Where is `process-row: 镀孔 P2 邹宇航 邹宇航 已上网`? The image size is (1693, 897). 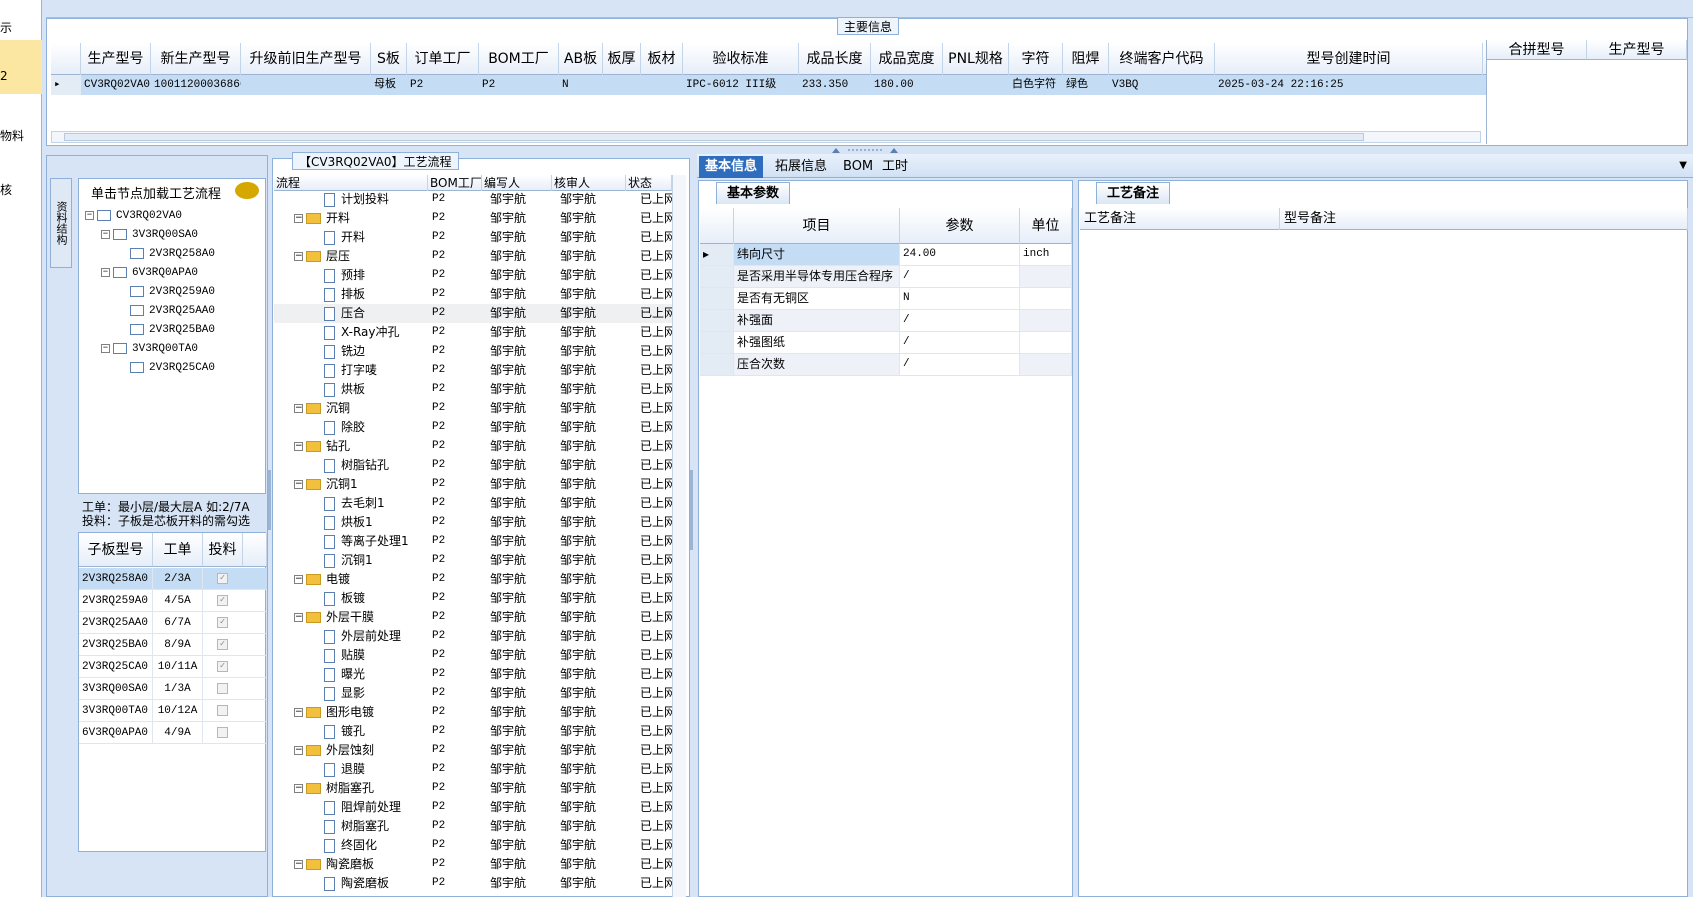 process-row: 镀孔 P2 邹宇航 邹宇航 已上网 is located at coordinates (473, 731).